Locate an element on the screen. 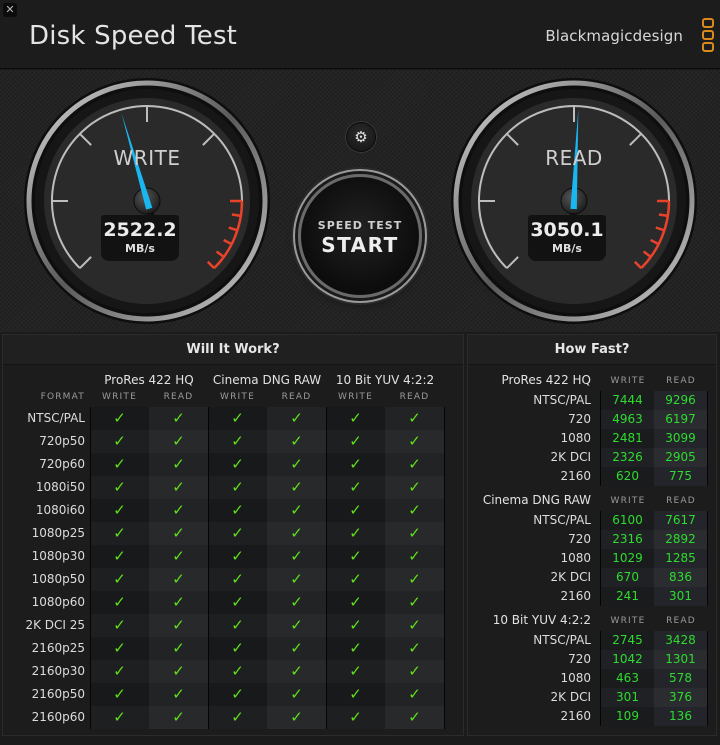  ww-codec-header: ProRes 422 HQ is located at coordinates (149, 380).